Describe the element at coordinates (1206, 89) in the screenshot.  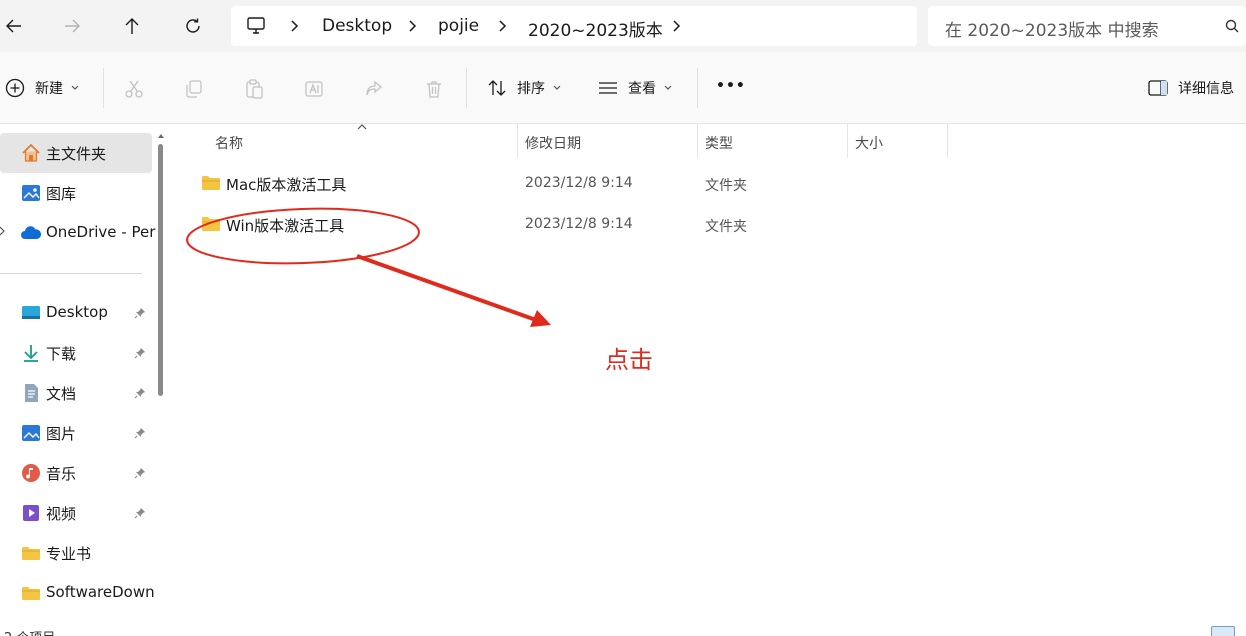
I see `details-label: 详细信息` at that location.